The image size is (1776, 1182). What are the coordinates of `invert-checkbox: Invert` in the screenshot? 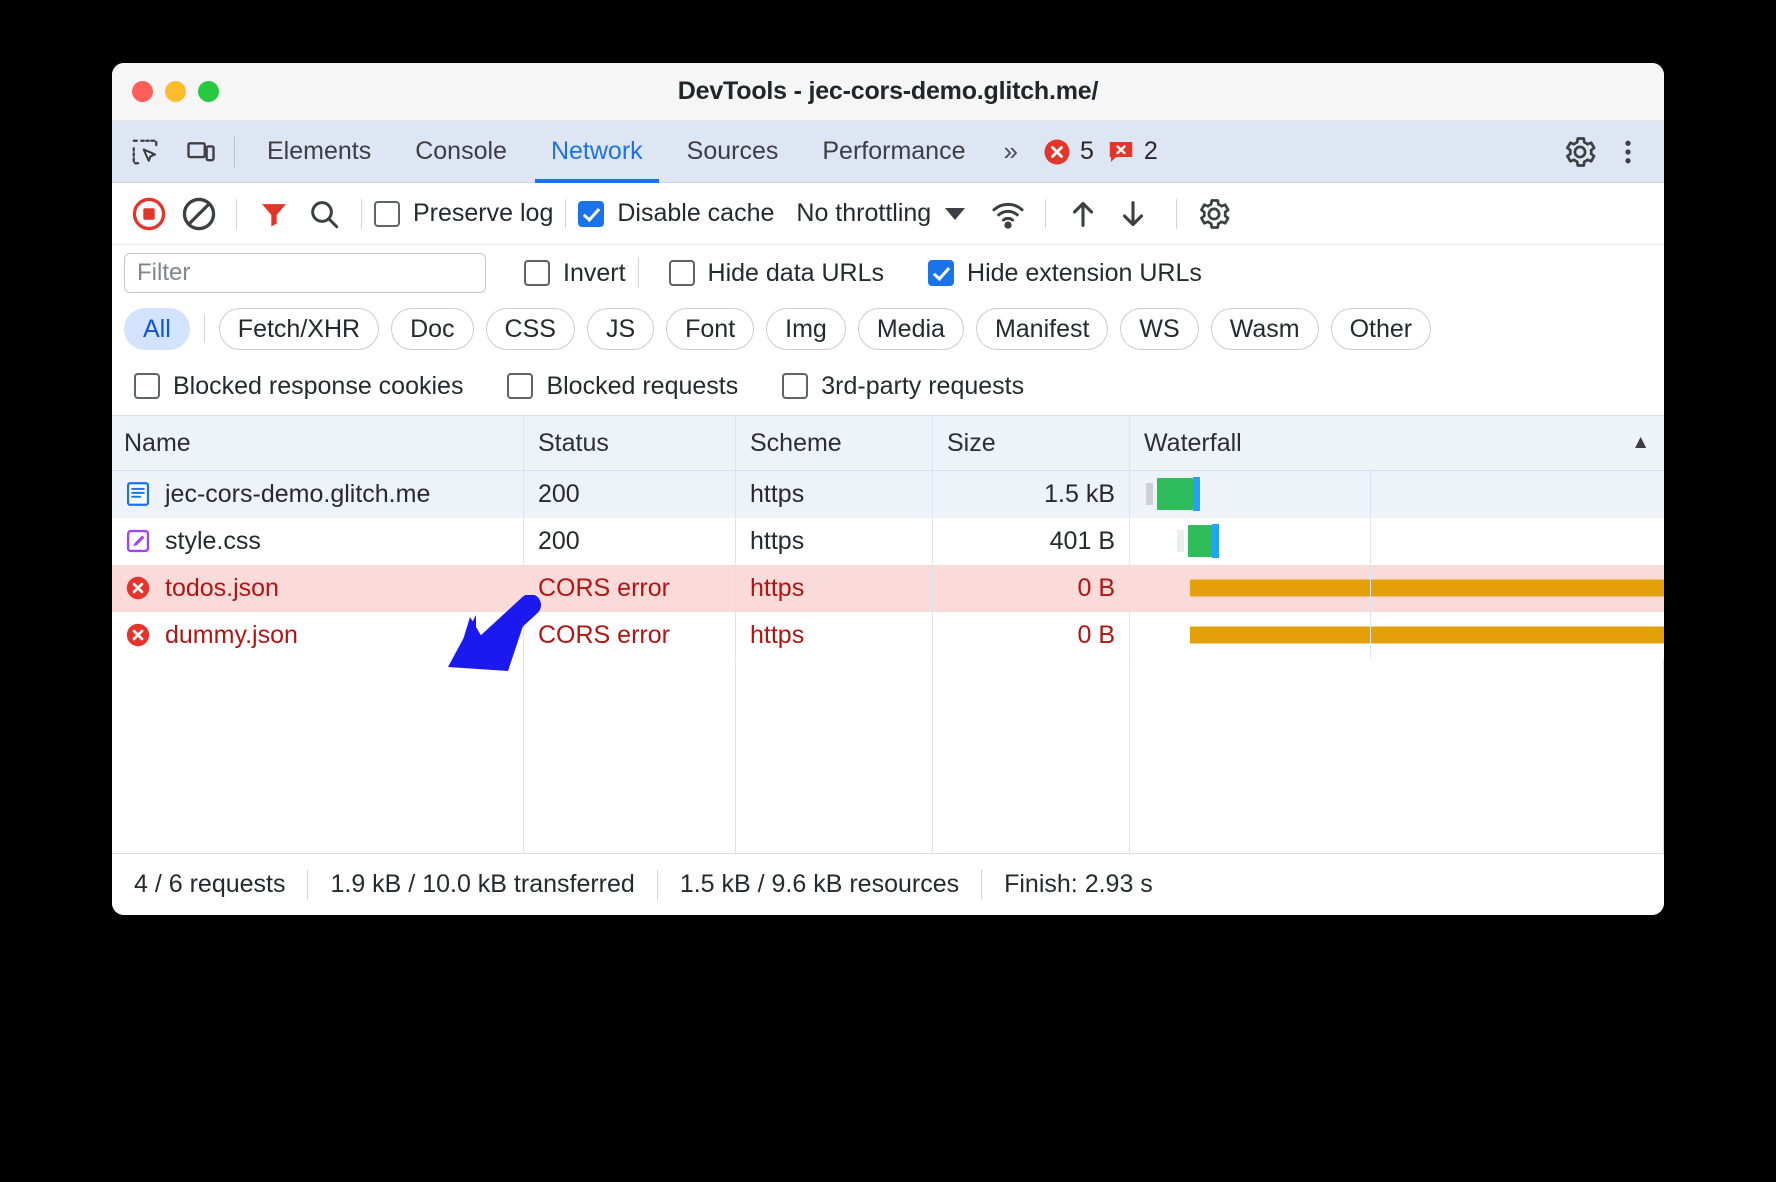 It's located at (575, 273).